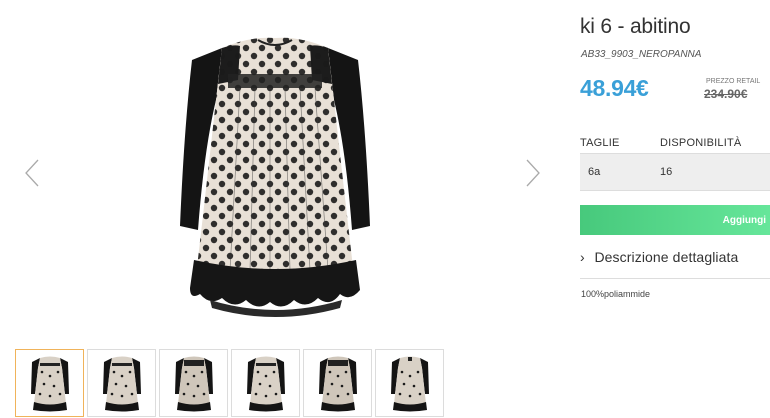  I want to click on gallery-prev-button, so click(33, 173).